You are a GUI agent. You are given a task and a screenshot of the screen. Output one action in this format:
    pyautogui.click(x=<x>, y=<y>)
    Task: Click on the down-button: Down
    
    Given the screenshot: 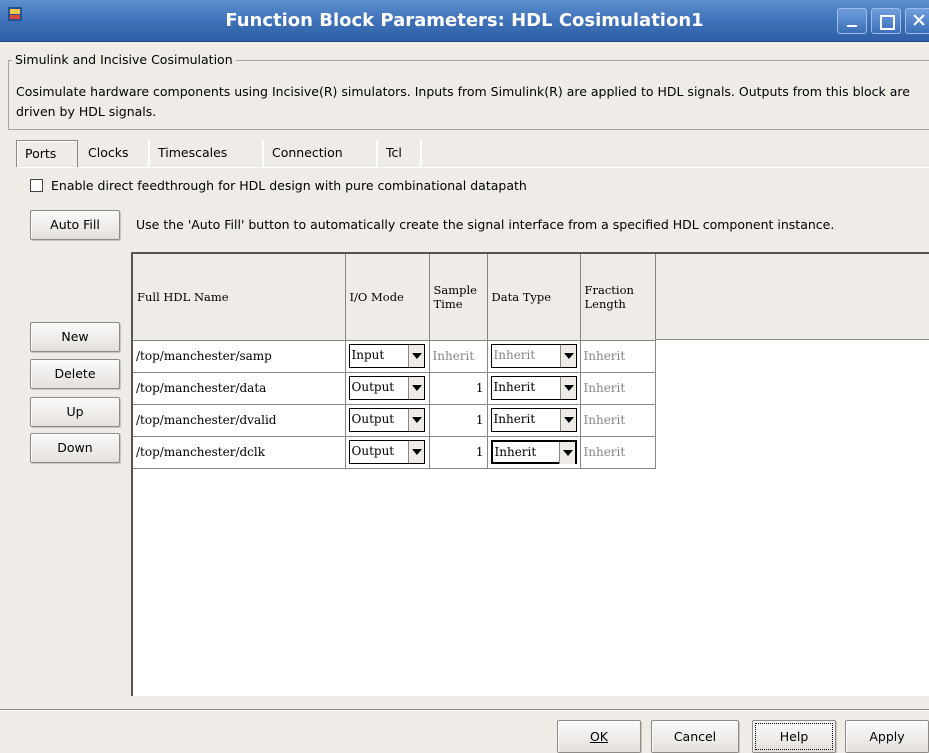 What is the action you would take?
    pyautogui.click(x=75, y=448)
    